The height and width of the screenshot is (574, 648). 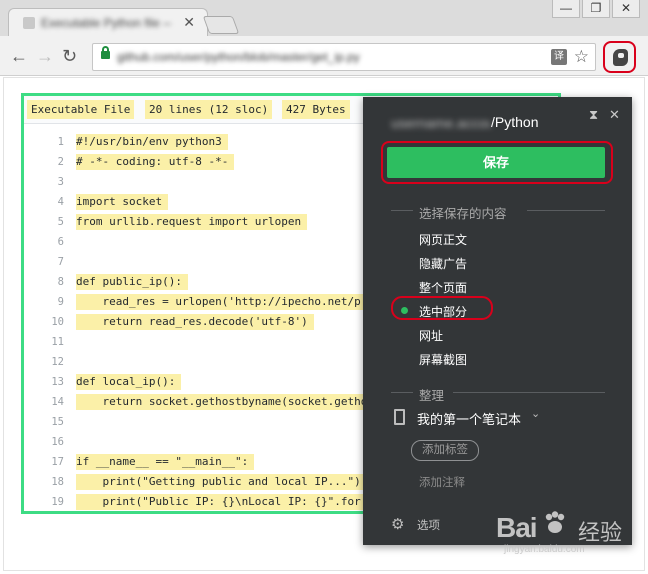 I want to click on code-text: #!/usr/bin/env python3, so click(x=152, y=142).